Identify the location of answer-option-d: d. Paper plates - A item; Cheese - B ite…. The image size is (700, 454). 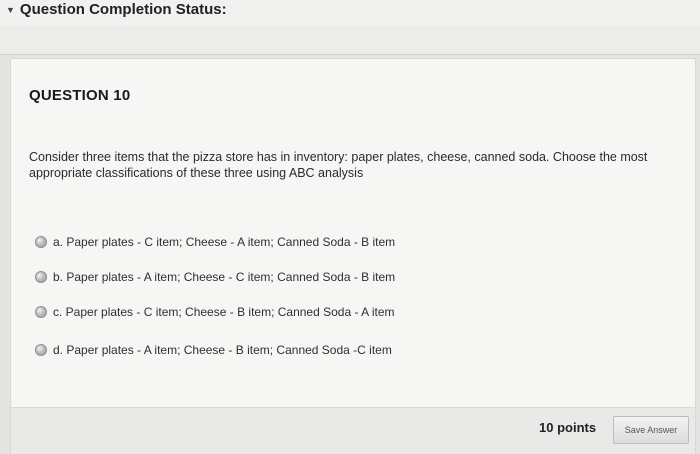
(213, 350).